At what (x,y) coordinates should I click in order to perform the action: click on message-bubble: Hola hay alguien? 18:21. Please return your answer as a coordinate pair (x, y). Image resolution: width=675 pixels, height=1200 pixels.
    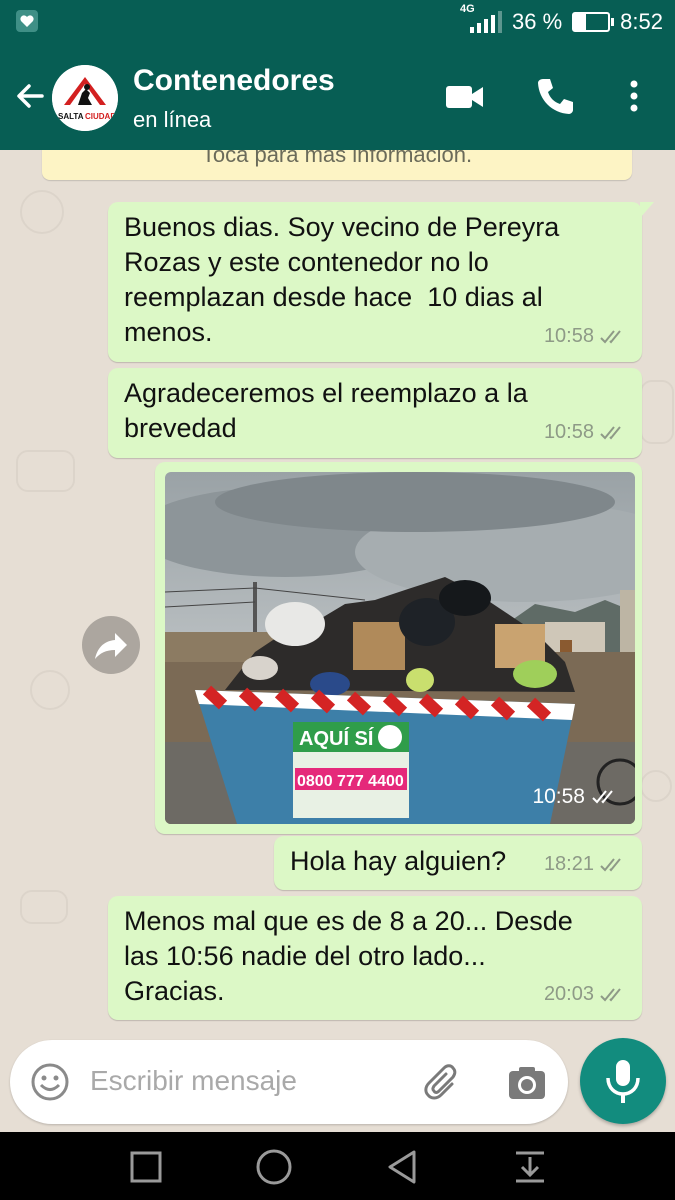
    Looking at the image, I should click on (458, 863).